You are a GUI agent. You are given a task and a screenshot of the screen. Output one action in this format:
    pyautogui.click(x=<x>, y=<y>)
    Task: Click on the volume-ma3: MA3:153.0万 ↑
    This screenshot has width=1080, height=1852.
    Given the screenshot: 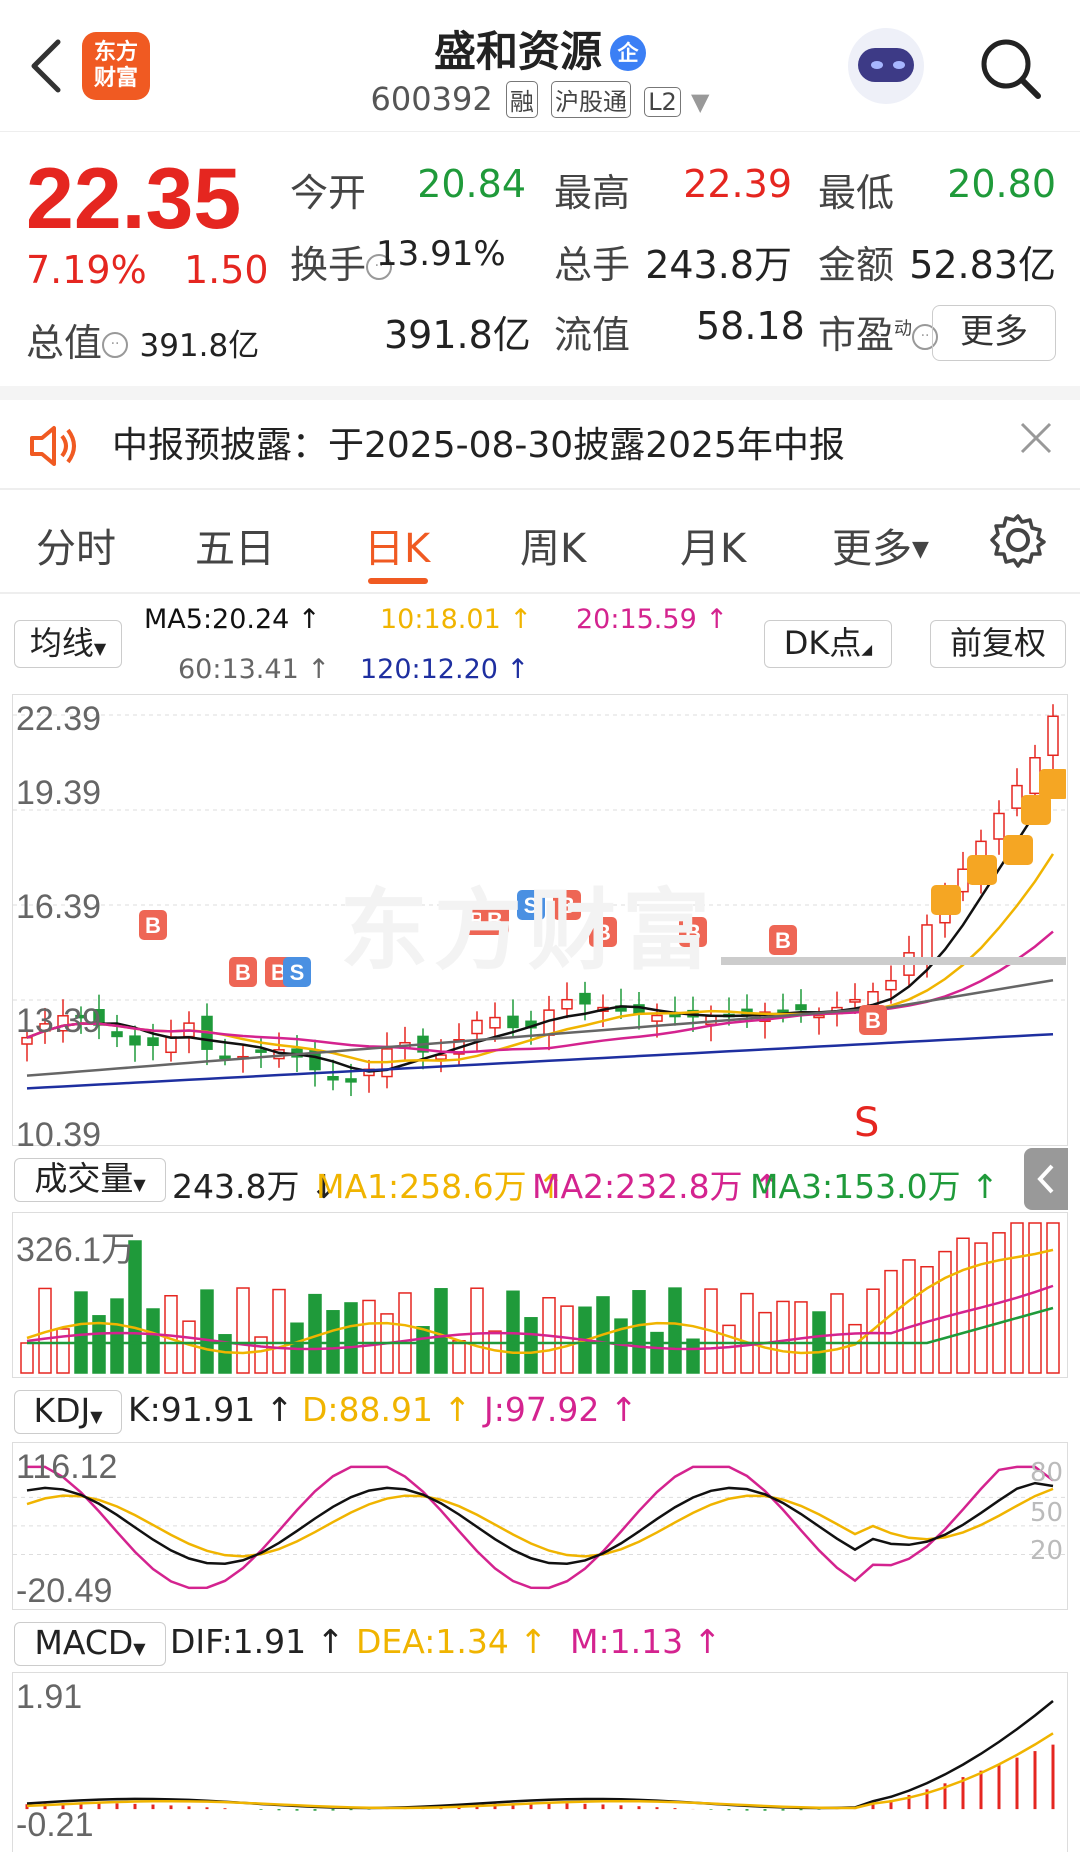 What is the action you would take?
    pyautogui.click(x=874, y=1186)
    